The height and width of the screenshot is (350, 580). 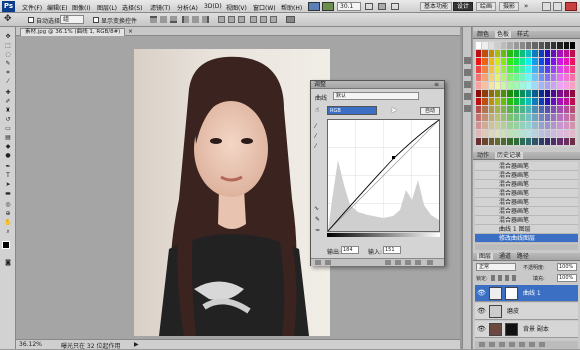 I want to click on brush-panel-icon, so click(x=467, y=84).